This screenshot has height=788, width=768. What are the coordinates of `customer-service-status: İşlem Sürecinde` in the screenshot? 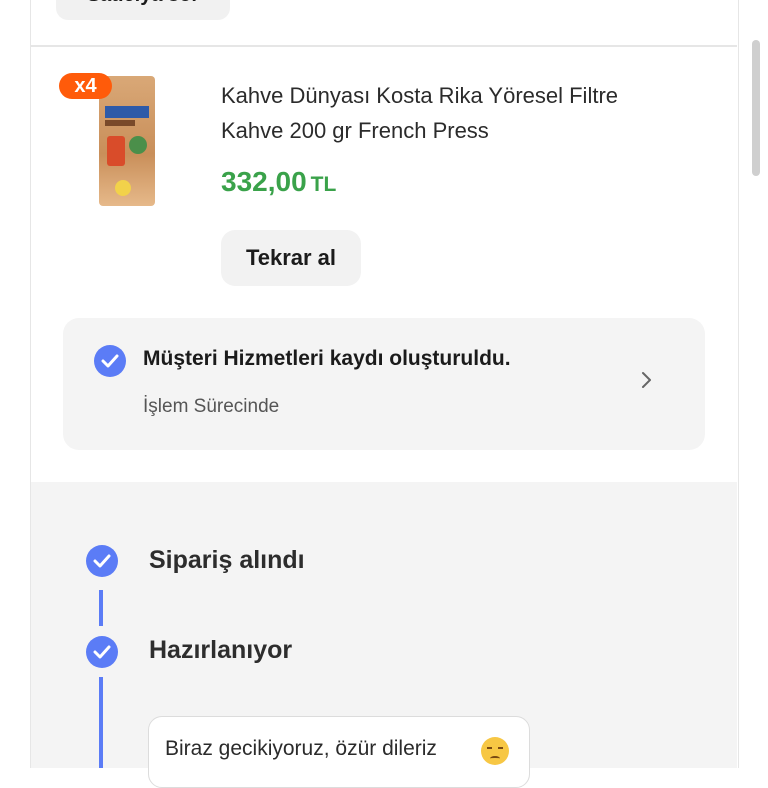 It's located at (211, 406).